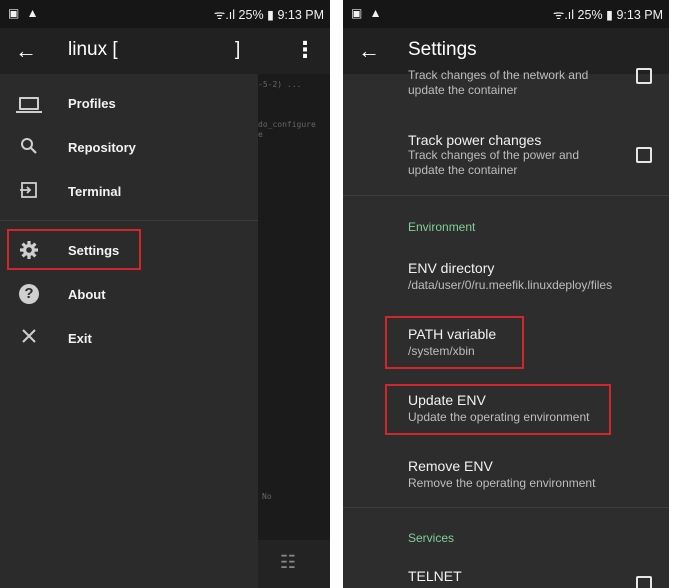  What do you see at coordinates (29, 148) in the screenshot?
I see `search-icon` at bounding box center [29, 148].